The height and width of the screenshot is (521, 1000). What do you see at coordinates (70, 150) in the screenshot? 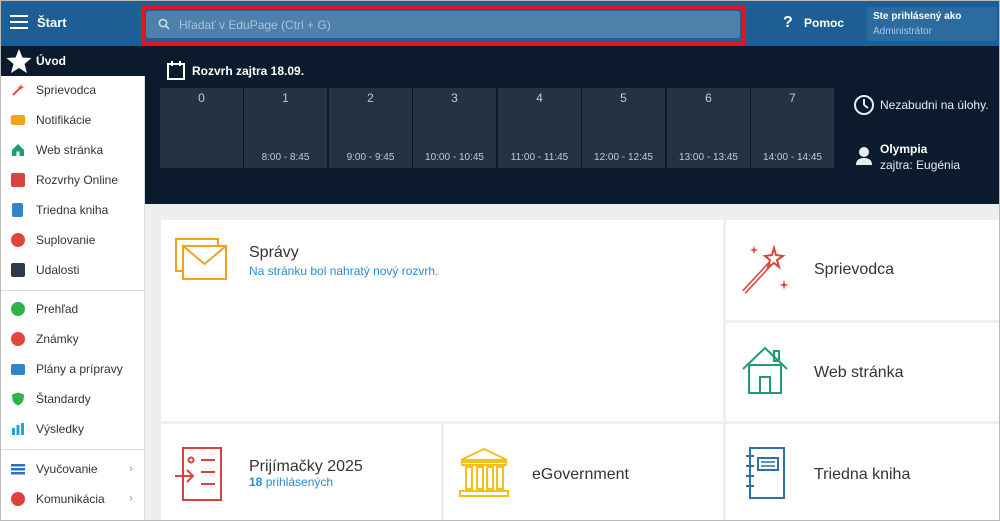
I see `sidebar-item-label: Web stránka` at bounding box center [70, 150].